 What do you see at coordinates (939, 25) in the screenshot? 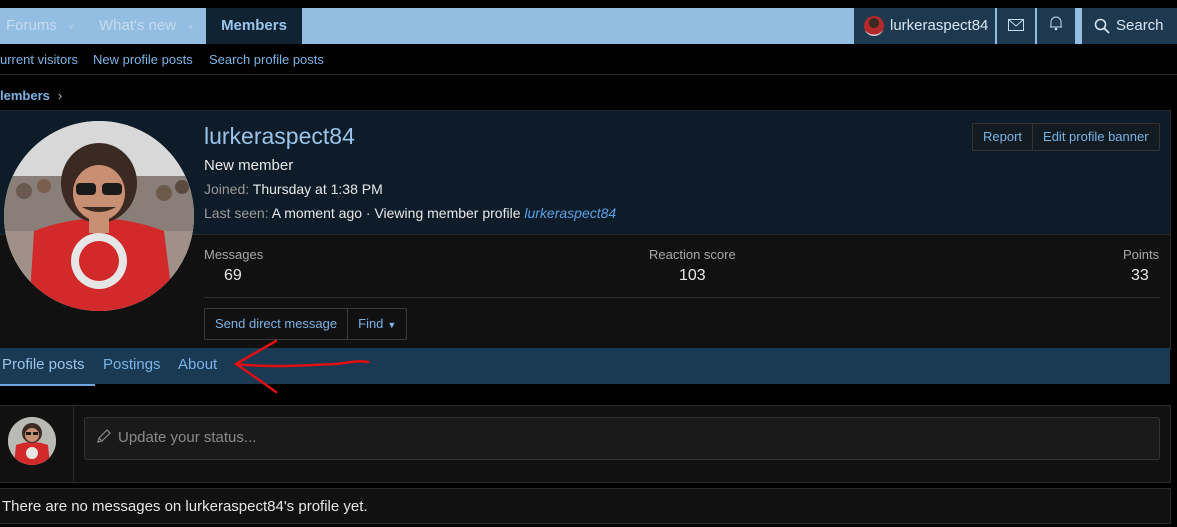
I see `account-username: lurkeraspect84` at bounding box center [939, 25].